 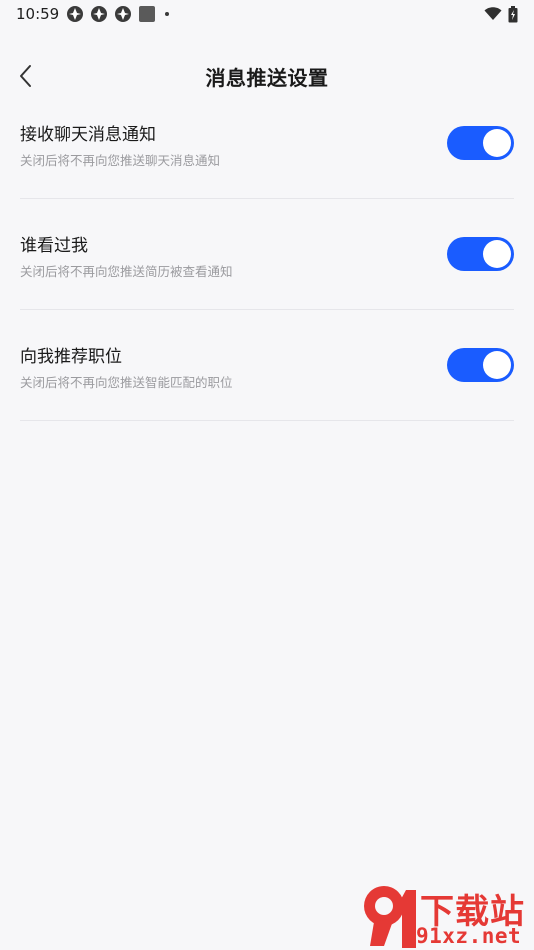 What do you see at coordinates (267, 365) in the screenshot?
I see `setting-item-job-recommendation: 向我推荐职位 关闭后将不再向您推送智能匹配的职位` at bounding box center [267, 365].